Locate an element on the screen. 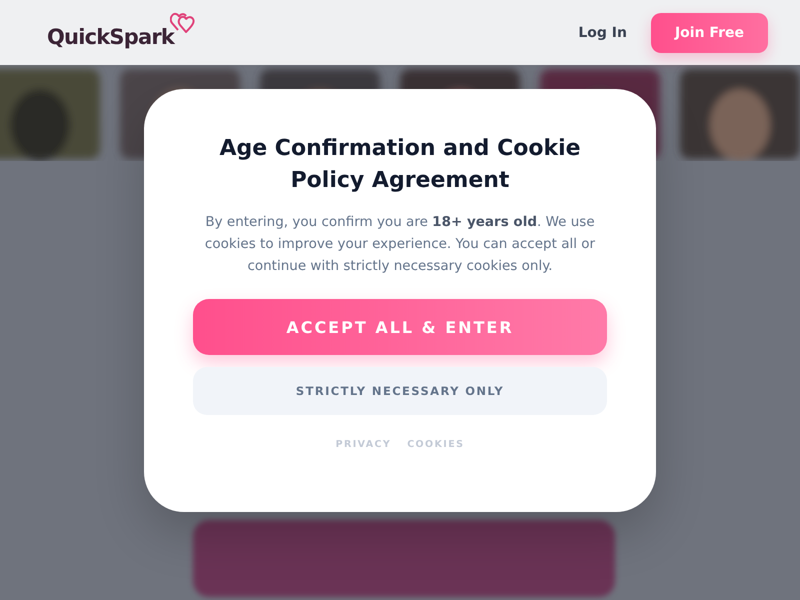 The width and height of the screenshot is (800, 600). footer-link: COOKIES is located at coordinates (435, 444).